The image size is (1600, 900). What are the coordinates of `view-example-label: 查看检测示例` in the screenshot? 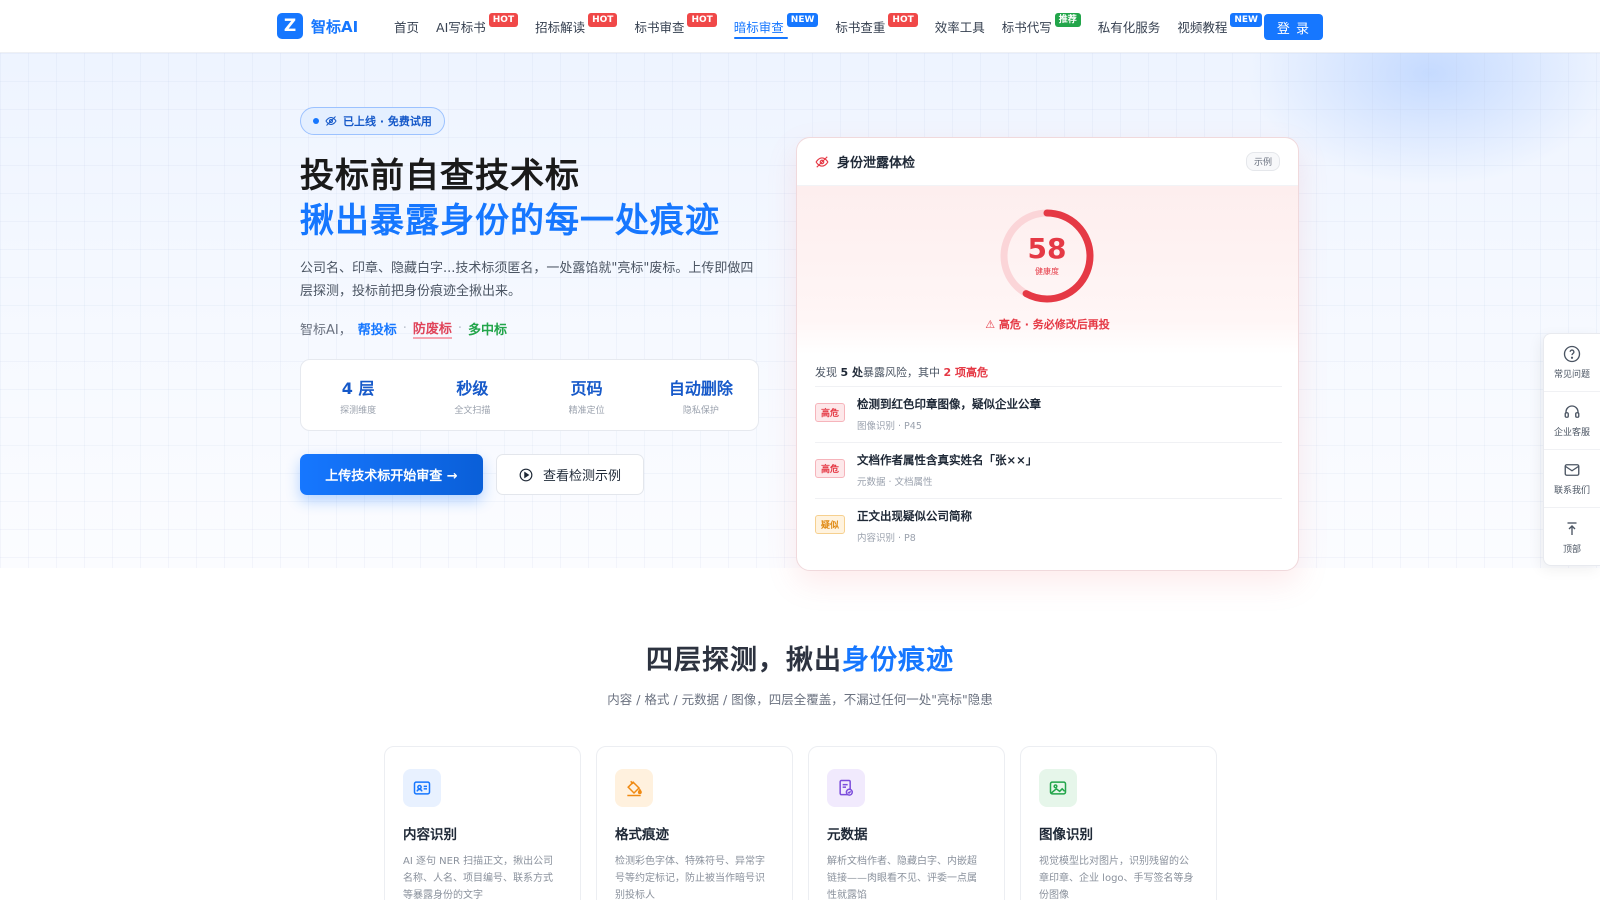 It's located at (581, 476).